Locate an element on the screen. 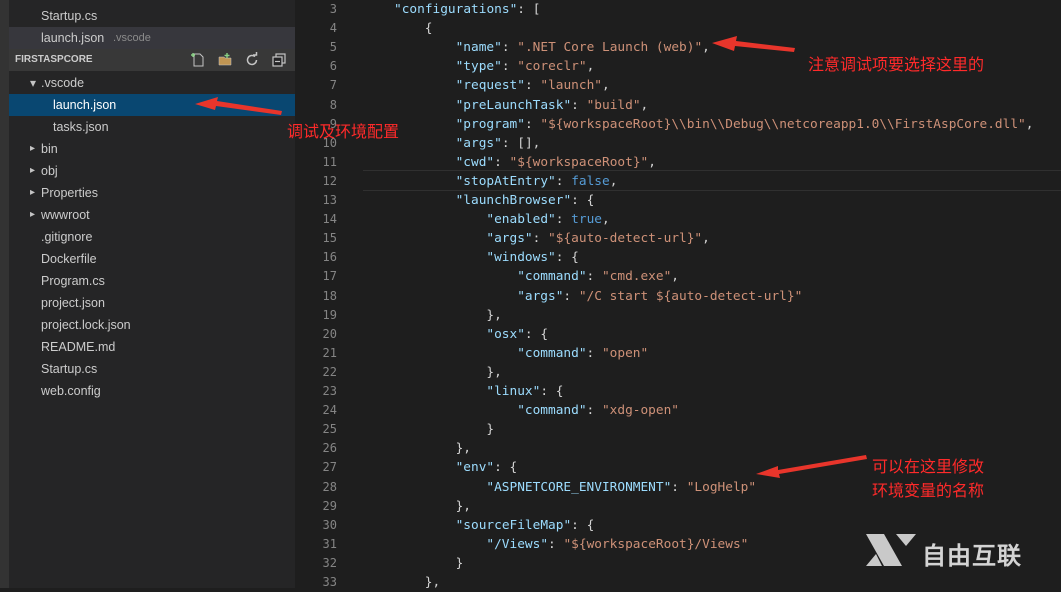 The height and width of the screenshot is (592, 1061). annotation-launch-note: 调试及环境配置 is located at coordinates (343, 131).